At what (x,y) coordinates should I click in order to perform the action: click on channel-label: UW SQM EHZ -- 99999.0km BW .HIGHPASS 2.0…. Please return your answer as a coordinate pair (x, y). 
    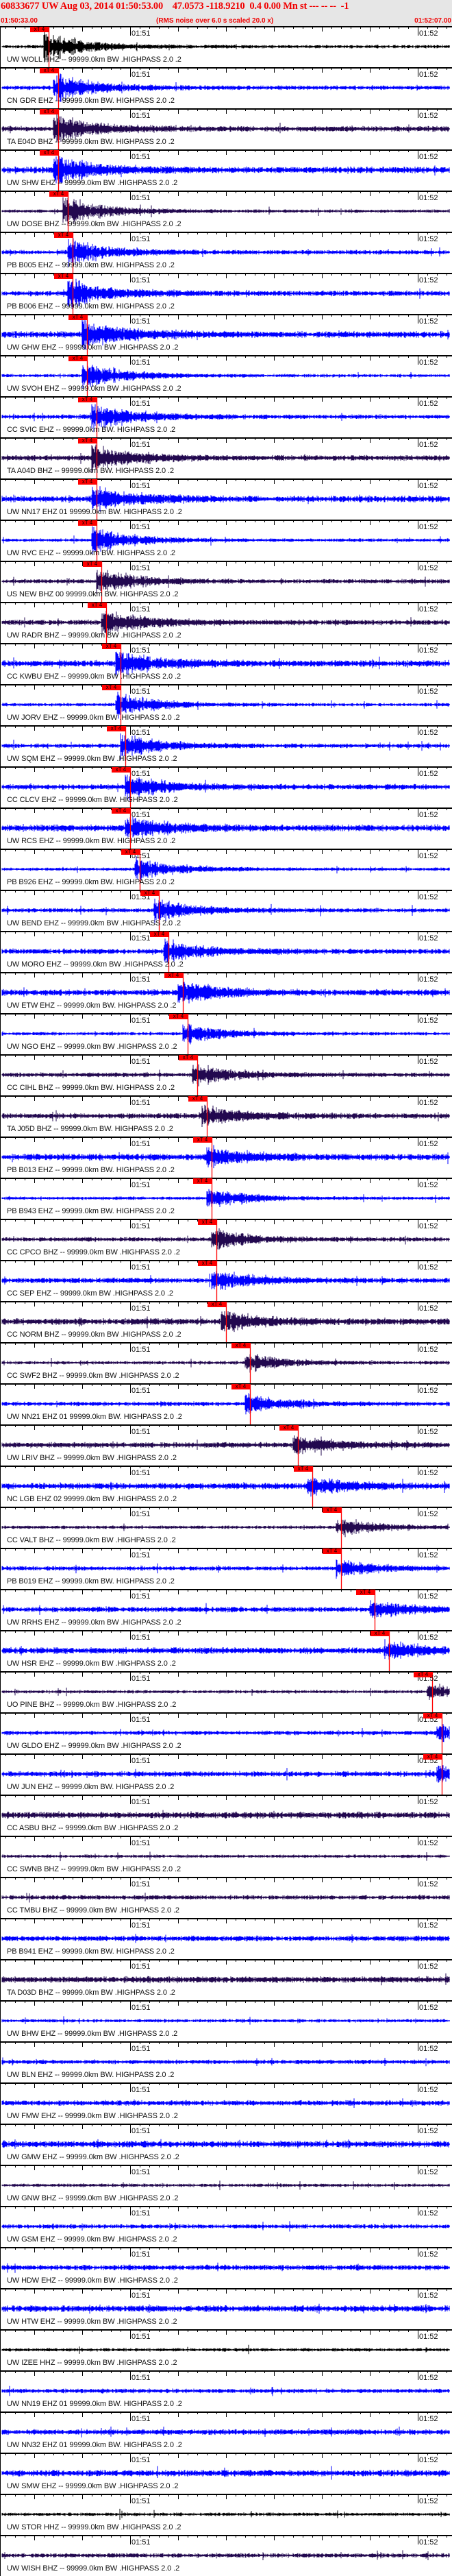
    Looking at the image, I should click on (92, 759).